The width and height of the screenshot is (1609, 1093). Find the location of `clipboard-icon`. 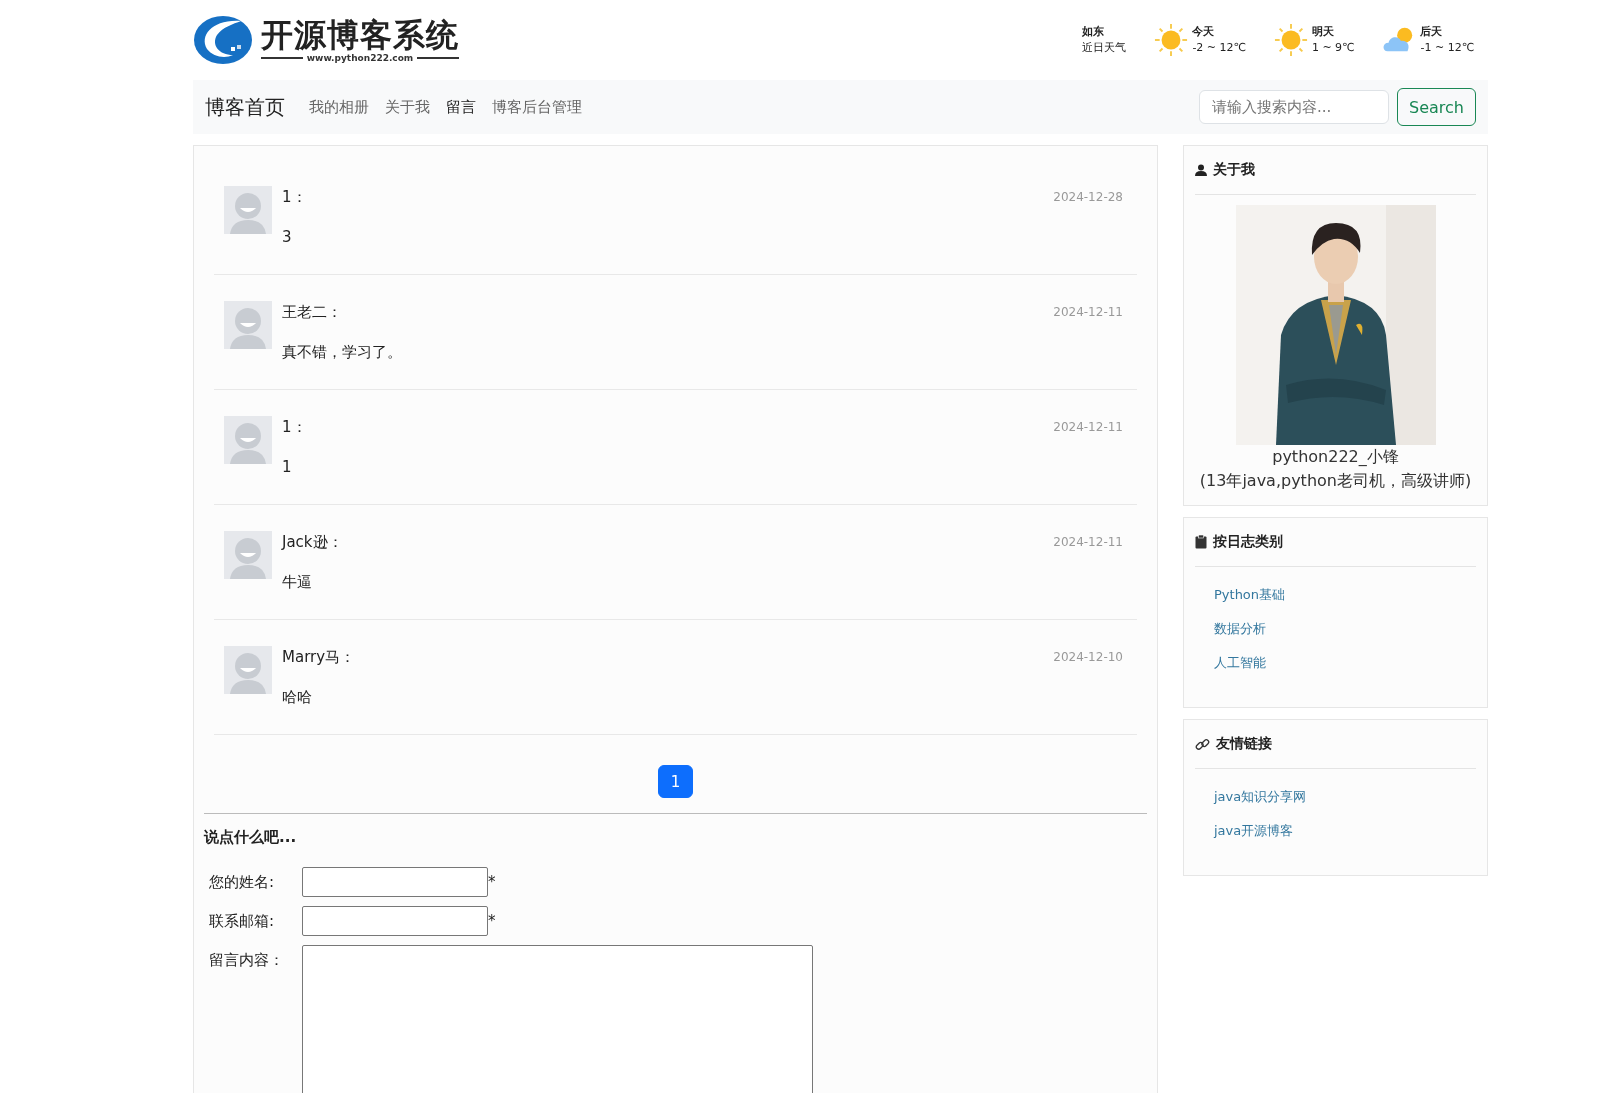

clipboard-icon is located at coordinates (1201, 542).